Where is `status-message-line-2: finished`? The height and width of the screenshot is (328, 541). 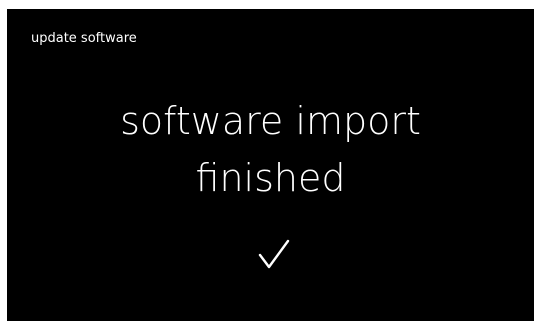 status-message-line-2: finished is located at coordinates (270, 178).